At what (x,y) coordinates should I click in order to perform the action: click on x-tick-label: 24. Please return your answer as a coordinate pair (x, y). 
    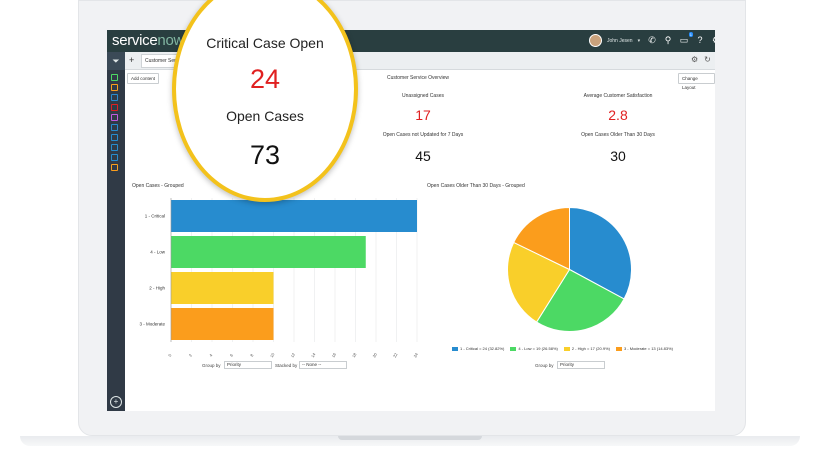
    Looking at the image, I should click on (415, 354).